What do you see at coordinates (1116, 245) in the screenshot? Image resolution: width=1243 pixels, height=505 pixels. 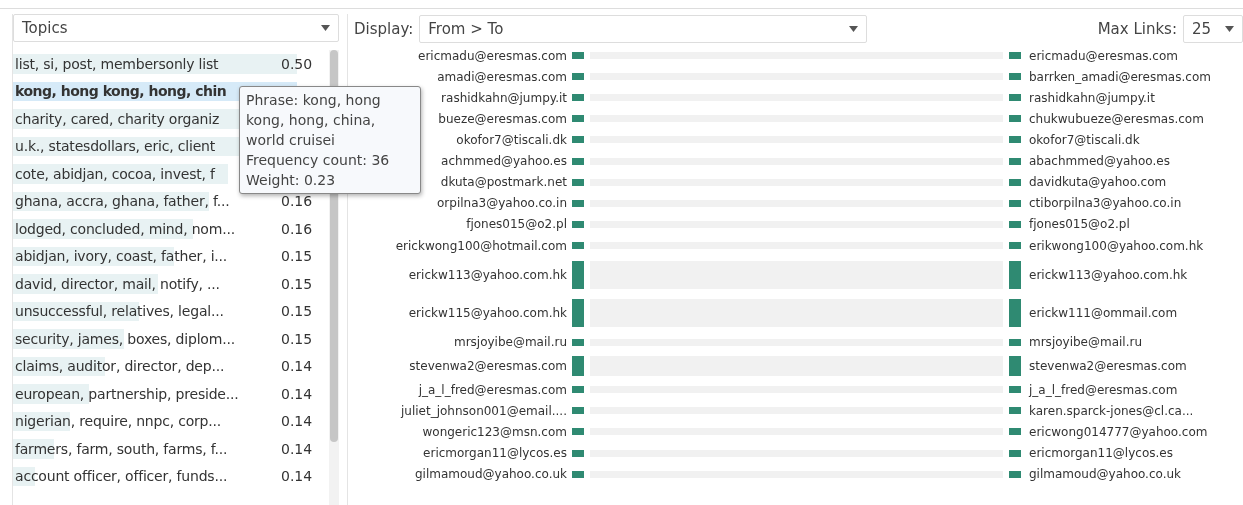 I see `recipient-label: erikwong100@yahoo.com.hk` at bounding box center [1116, 245].